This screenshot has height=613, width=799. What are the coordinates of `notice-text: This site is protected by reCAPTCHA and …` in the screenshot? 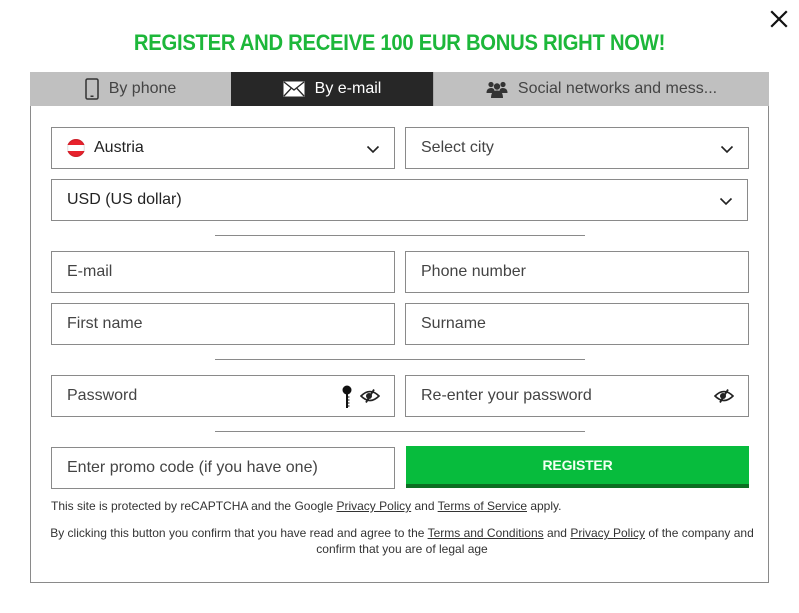 It's located at (194, 506).